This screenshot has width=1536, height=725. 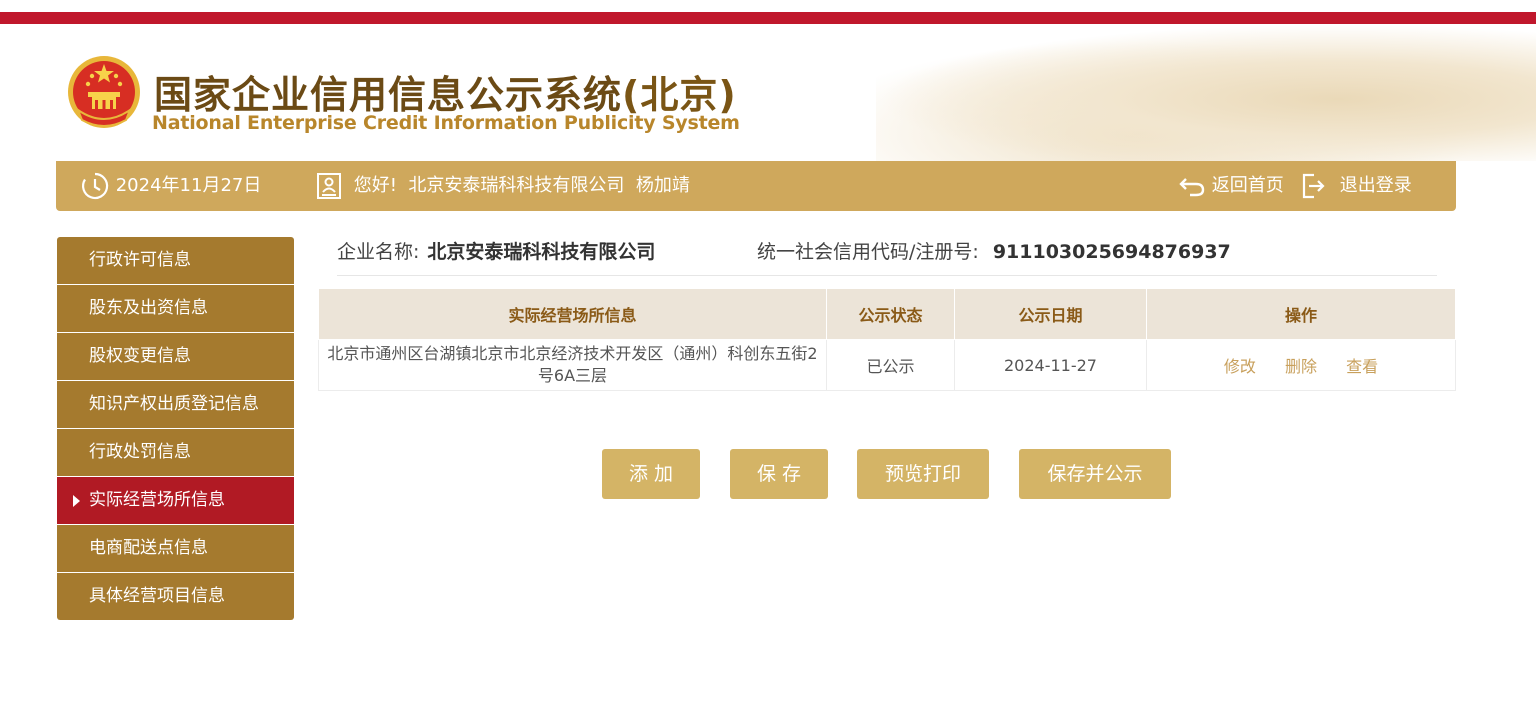 What do you see at coordinates (768, 18) in the screenshot?
I see `top-accent-bar` at bounding box center [768, 18].